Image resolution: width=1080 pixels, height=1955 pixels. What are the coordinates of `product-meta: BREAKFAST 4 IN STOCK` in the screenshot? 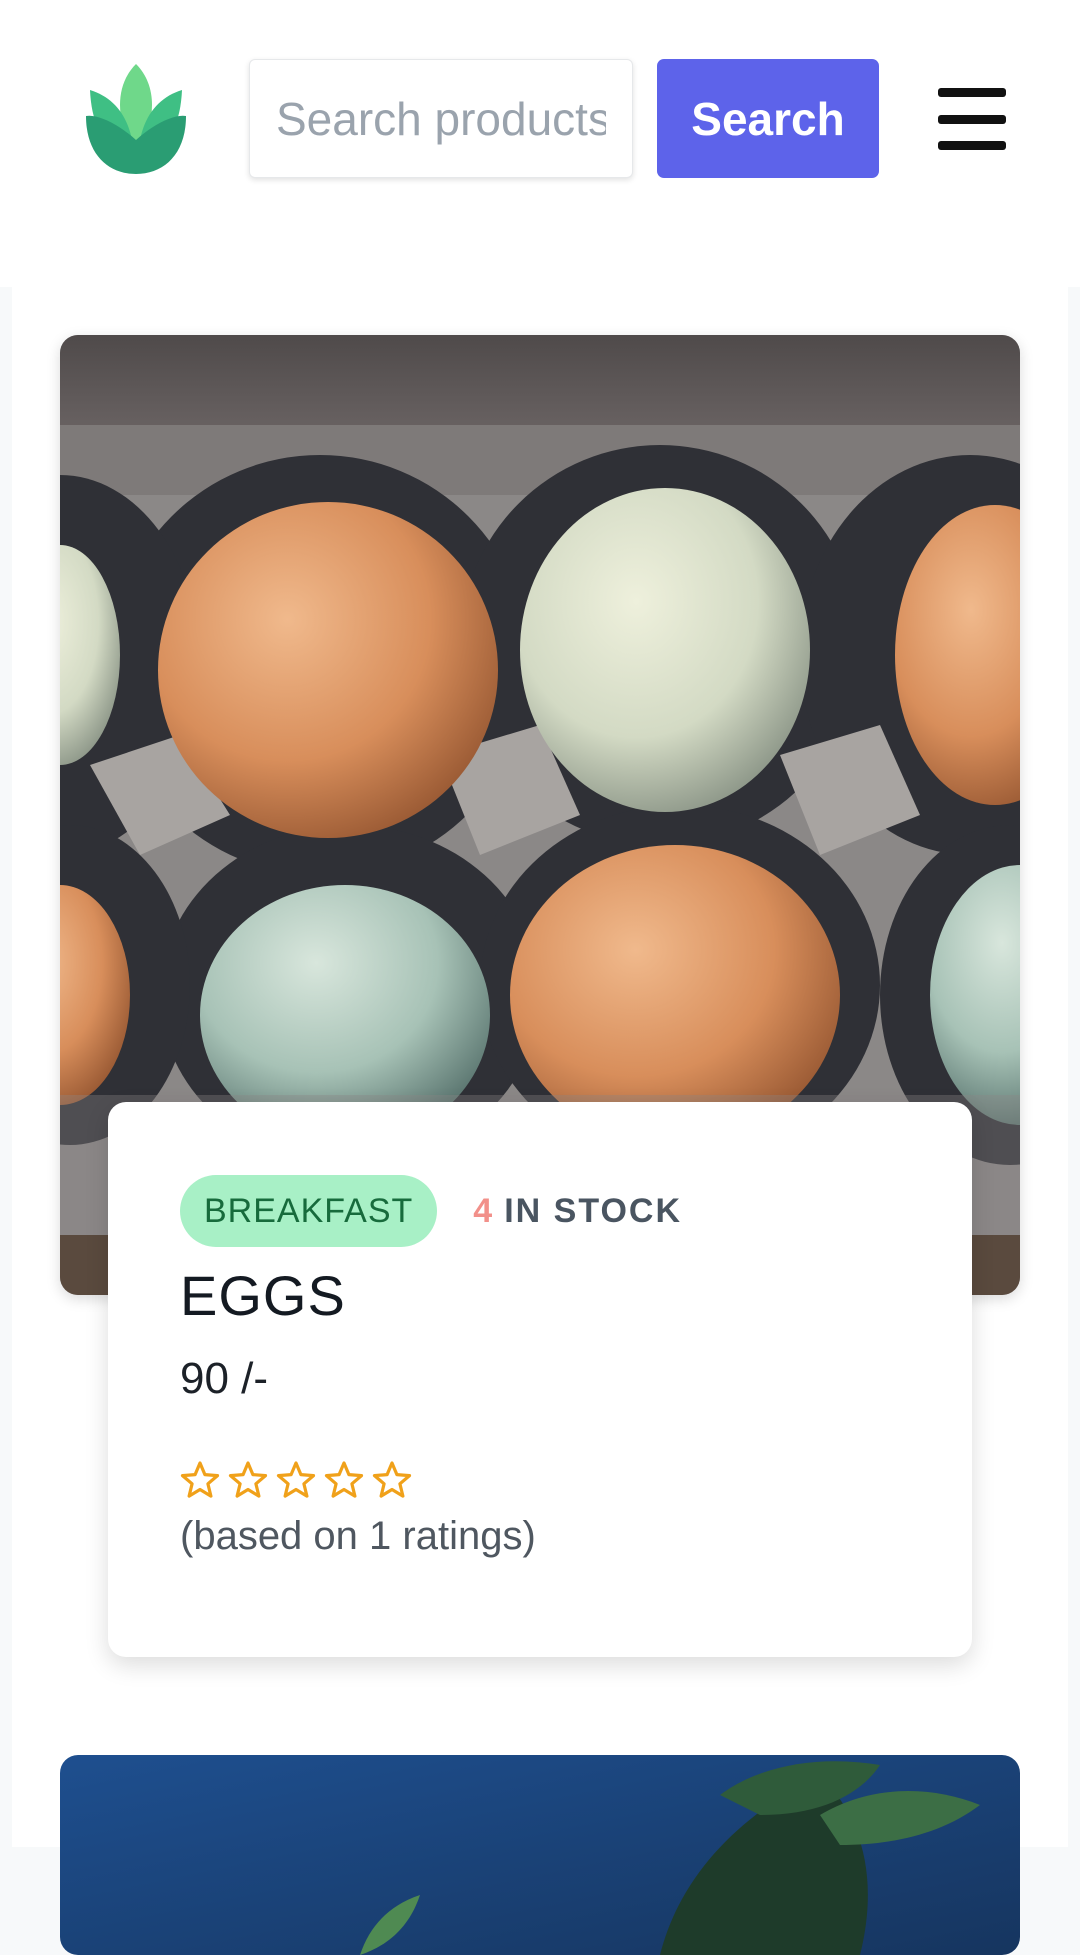 It's located at (576, 1211).